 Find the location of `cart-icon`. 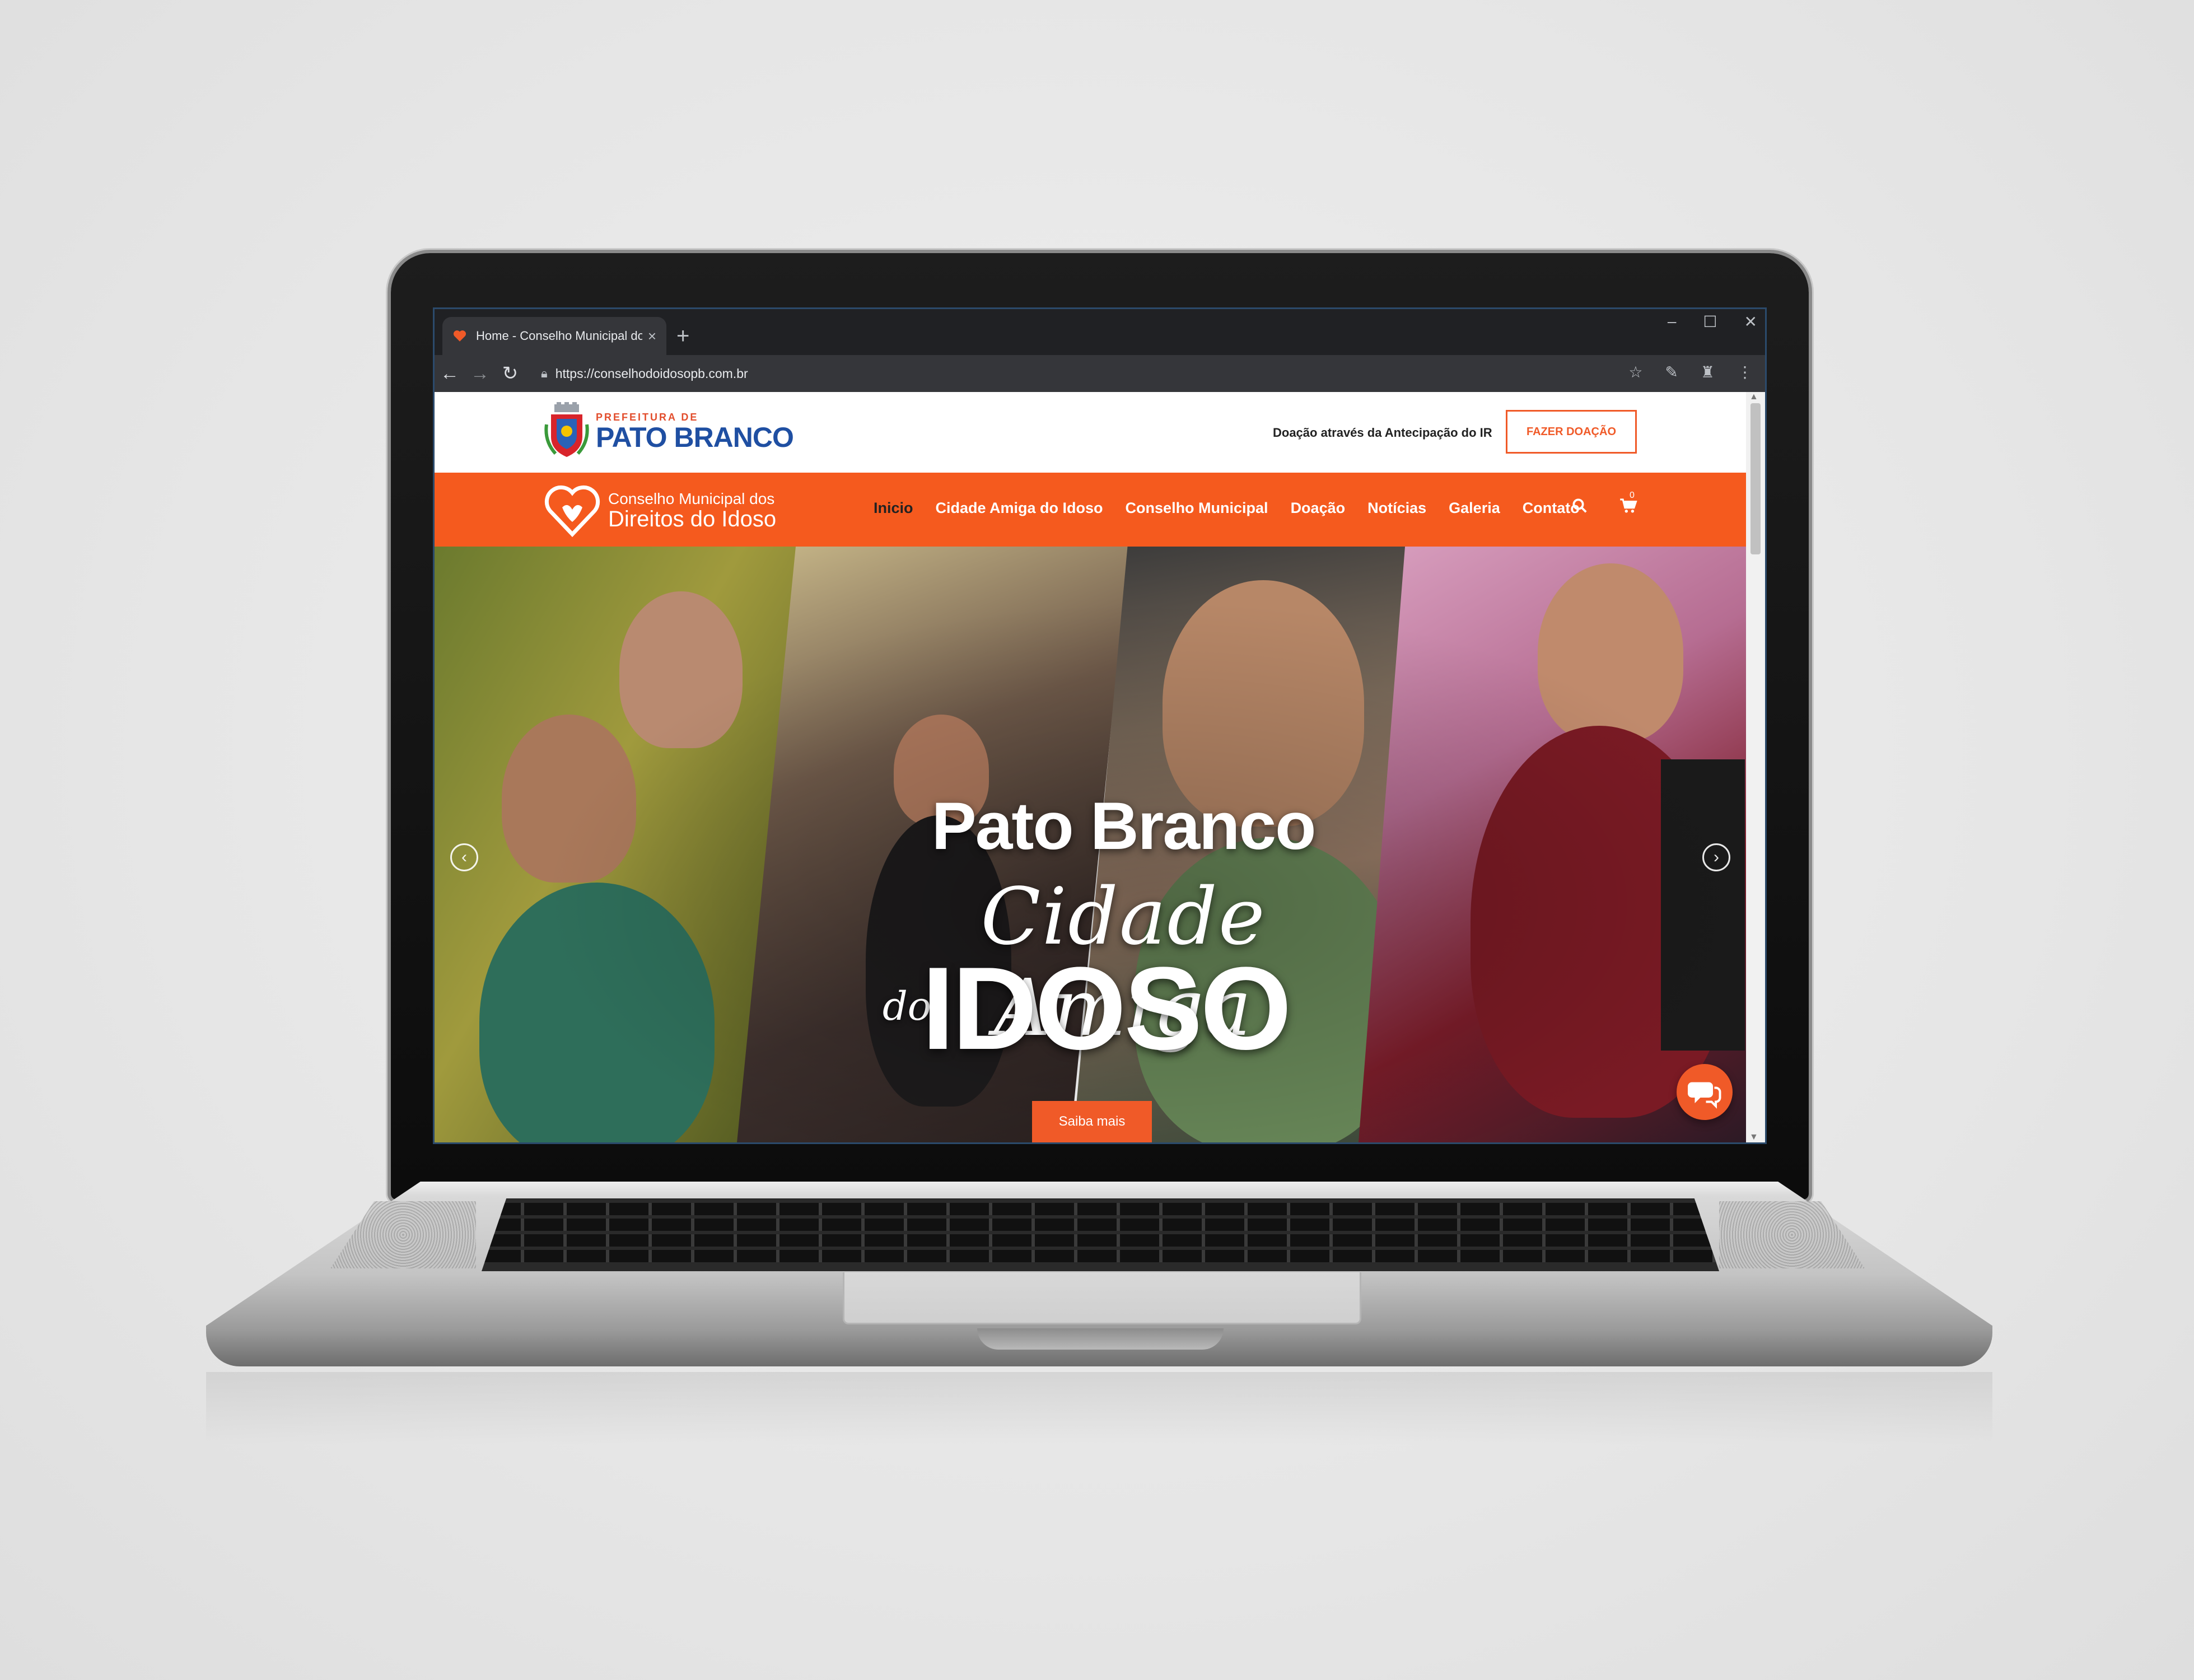

cart-icon is located at coordinates (1628, 506).